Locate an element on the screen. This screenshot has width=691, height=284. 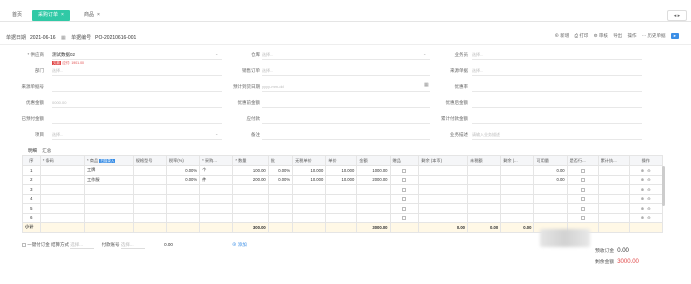
table-row: 4 ⊕ ⊖ is located at coordinates (343, 198).